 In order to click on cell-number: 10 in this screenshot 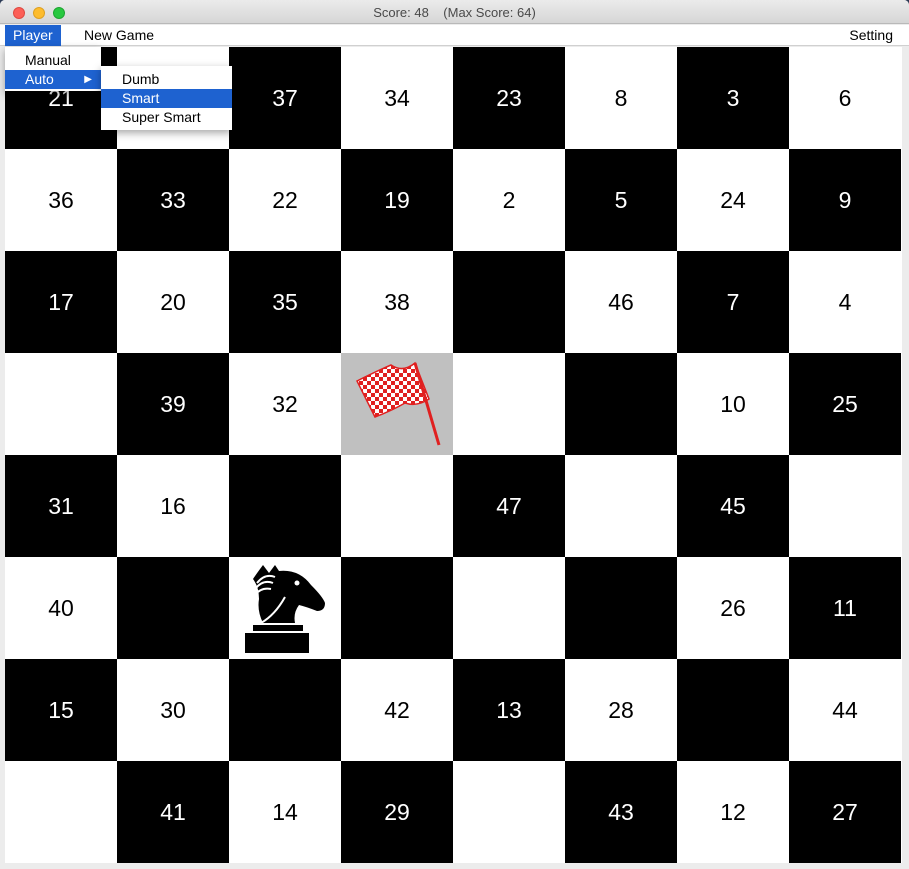, I will do `click(733, 403)`.